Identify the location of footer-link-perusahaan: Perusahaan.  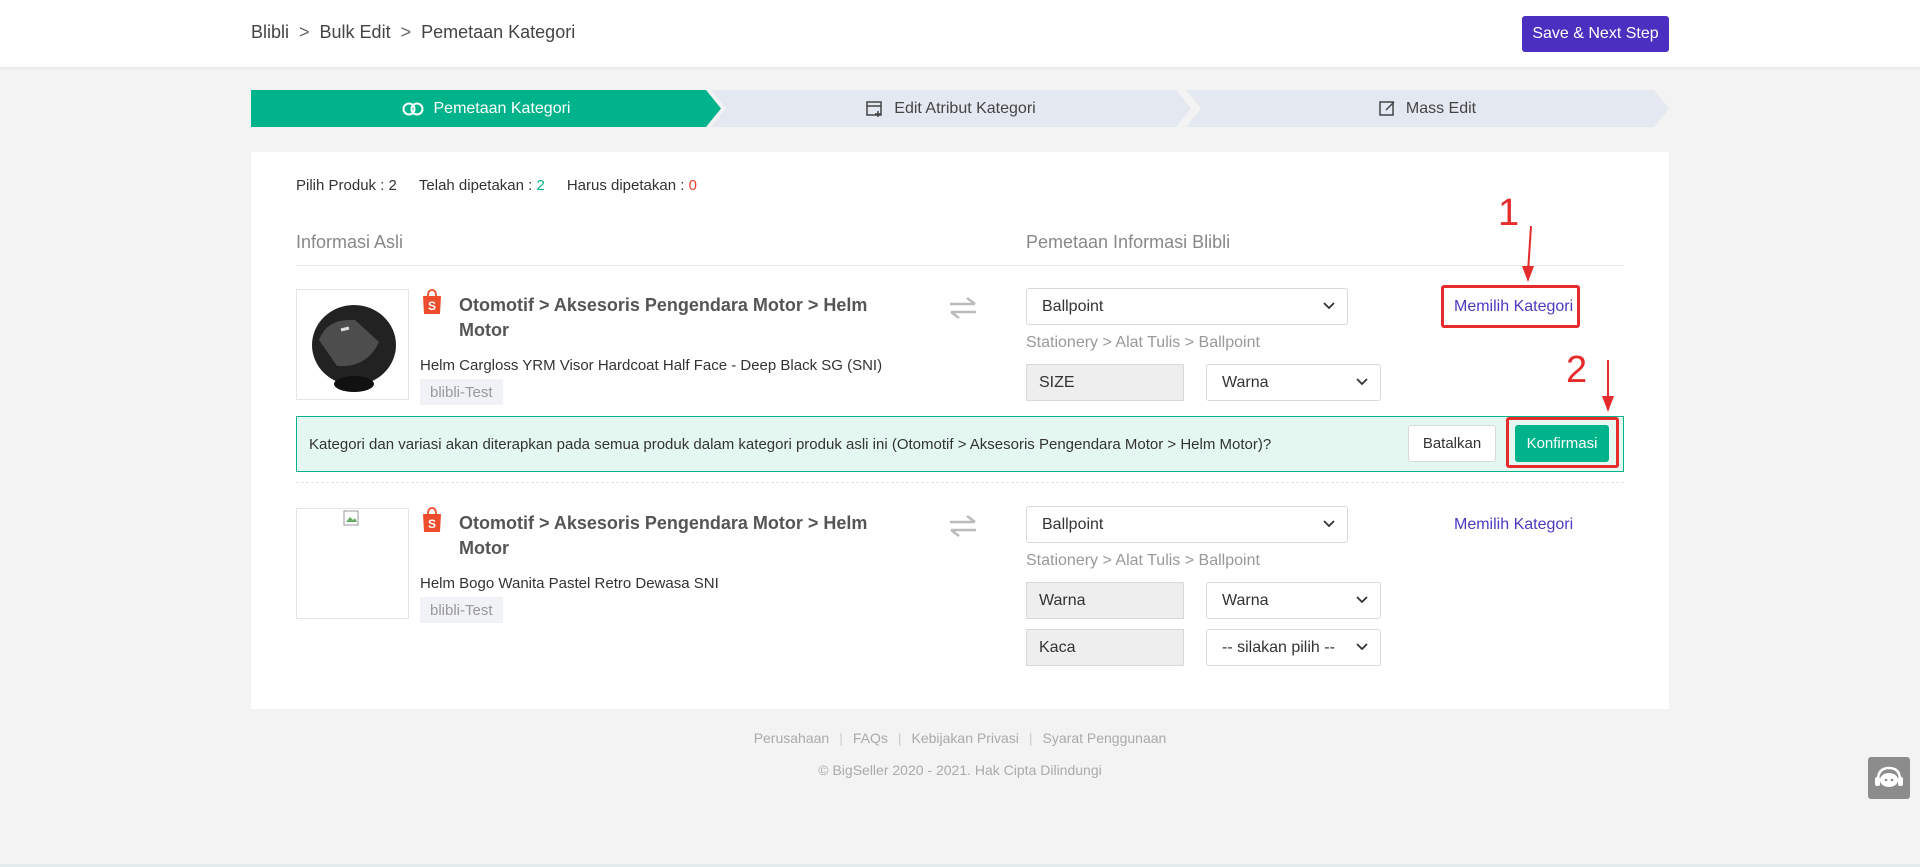
(792, 738).